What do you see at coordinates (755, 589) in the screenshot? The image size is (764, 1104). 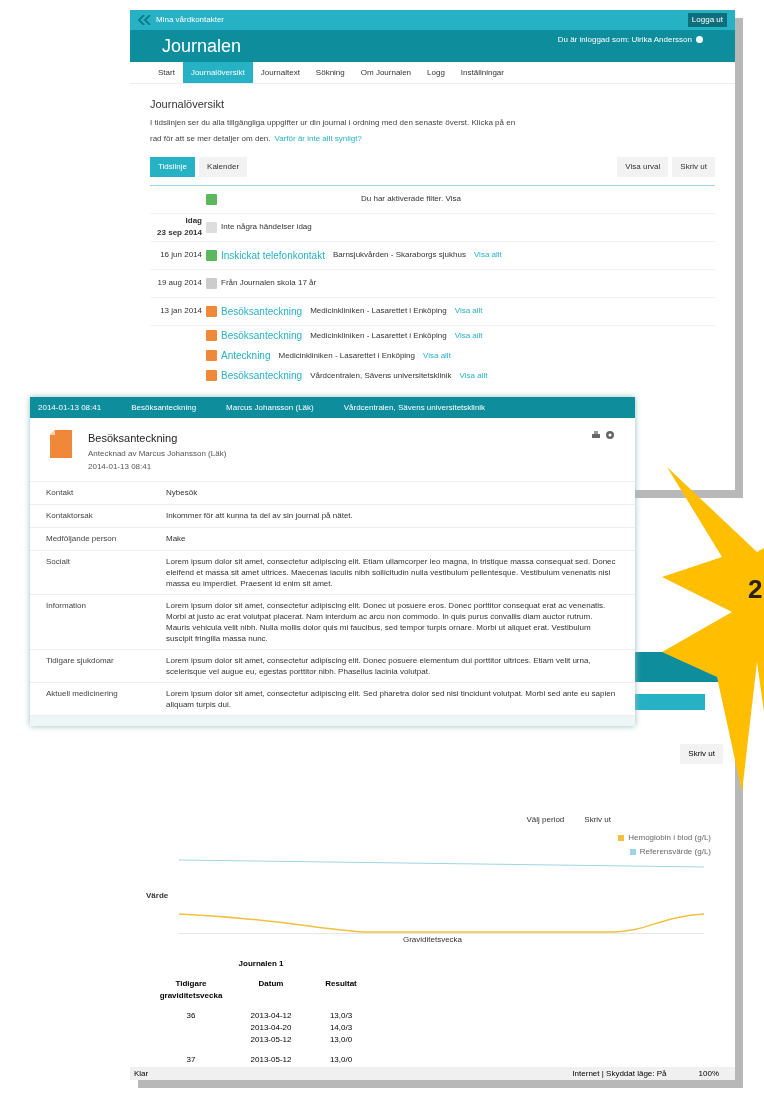 I see `badge-number: 2` at bounding box center [755, 589].